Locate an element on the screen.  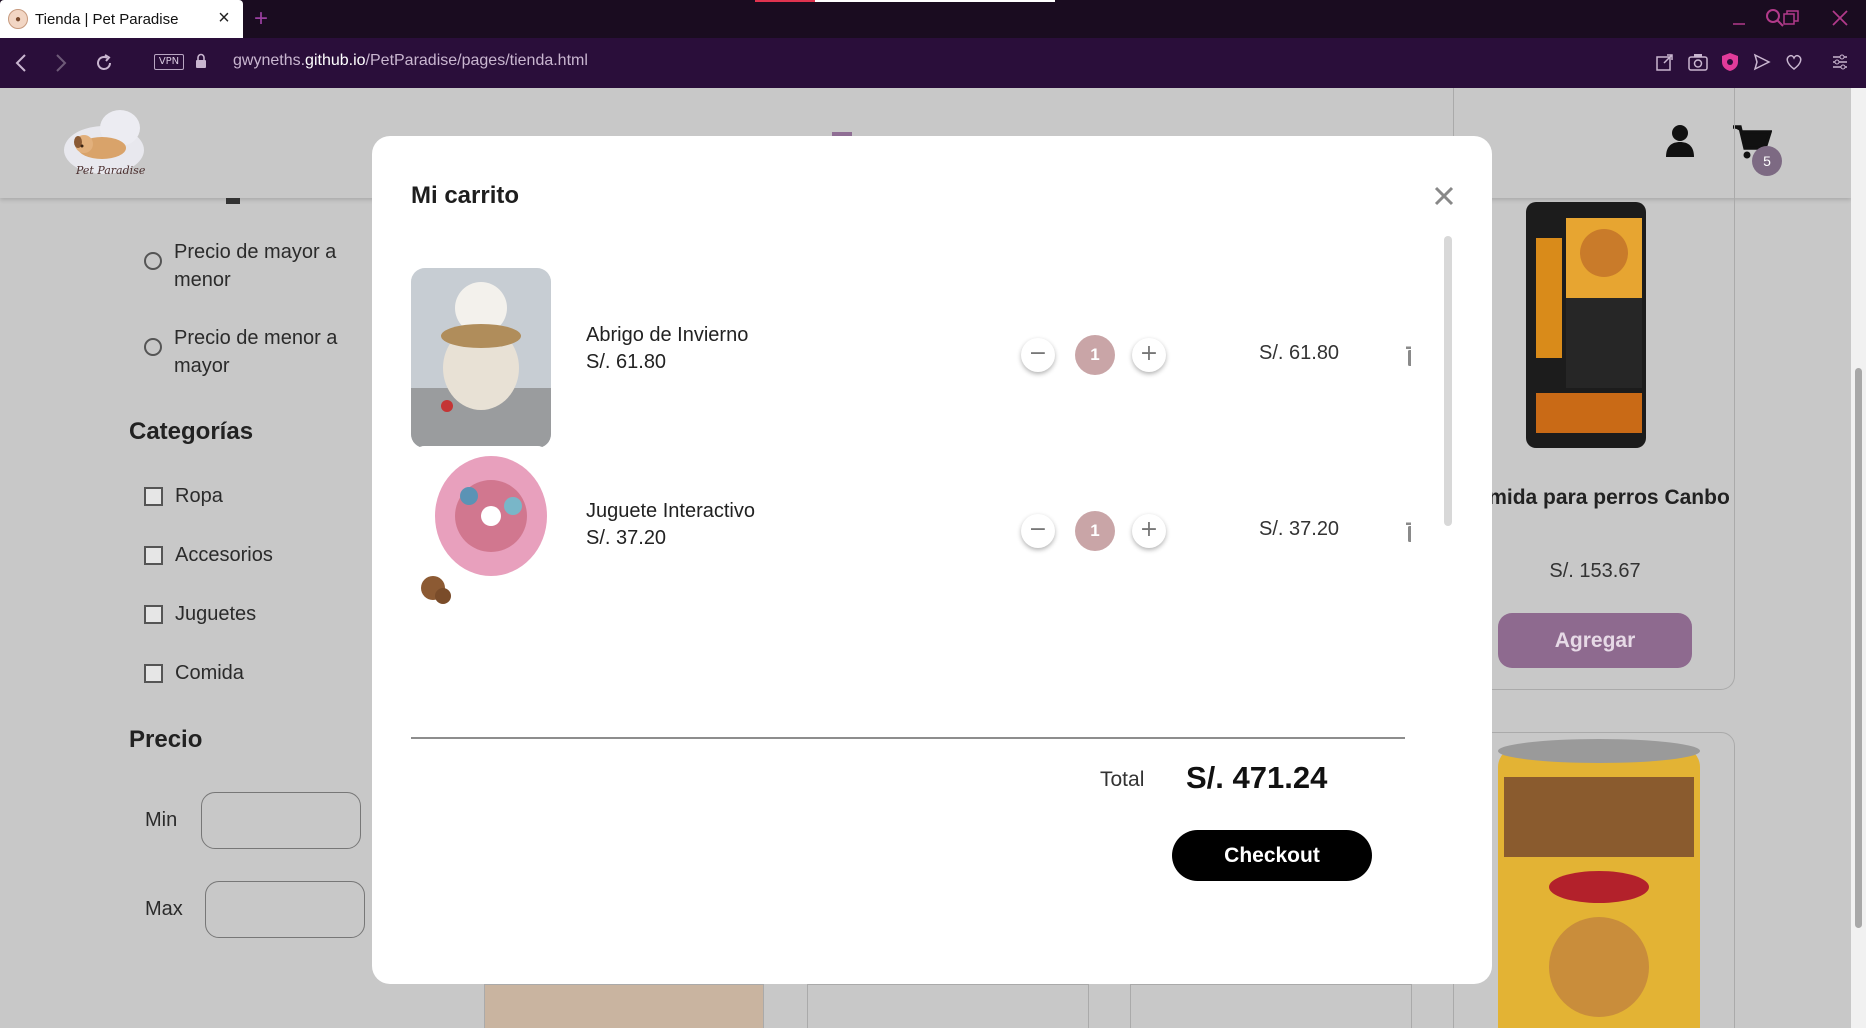
product-price: S/. 153.67 is located at coordinates (1595, 571).